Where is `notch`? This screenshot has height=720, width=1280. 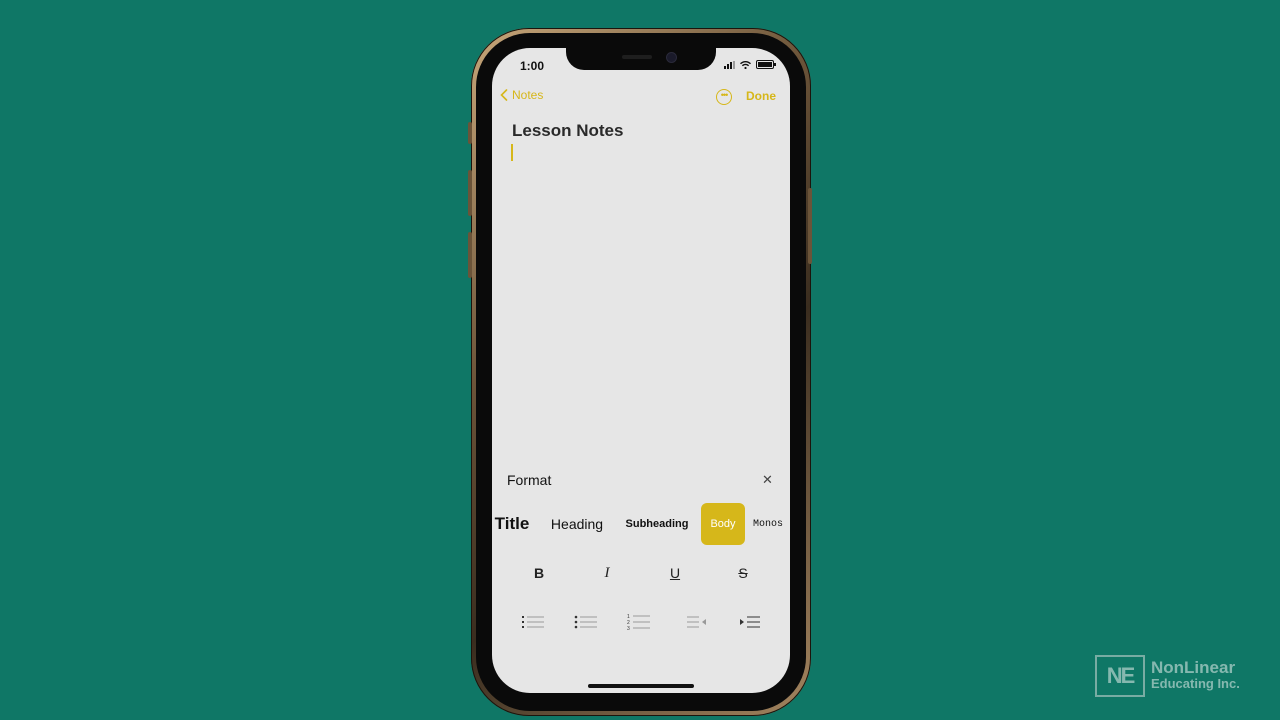 notch is located at coordinates (641, 59).